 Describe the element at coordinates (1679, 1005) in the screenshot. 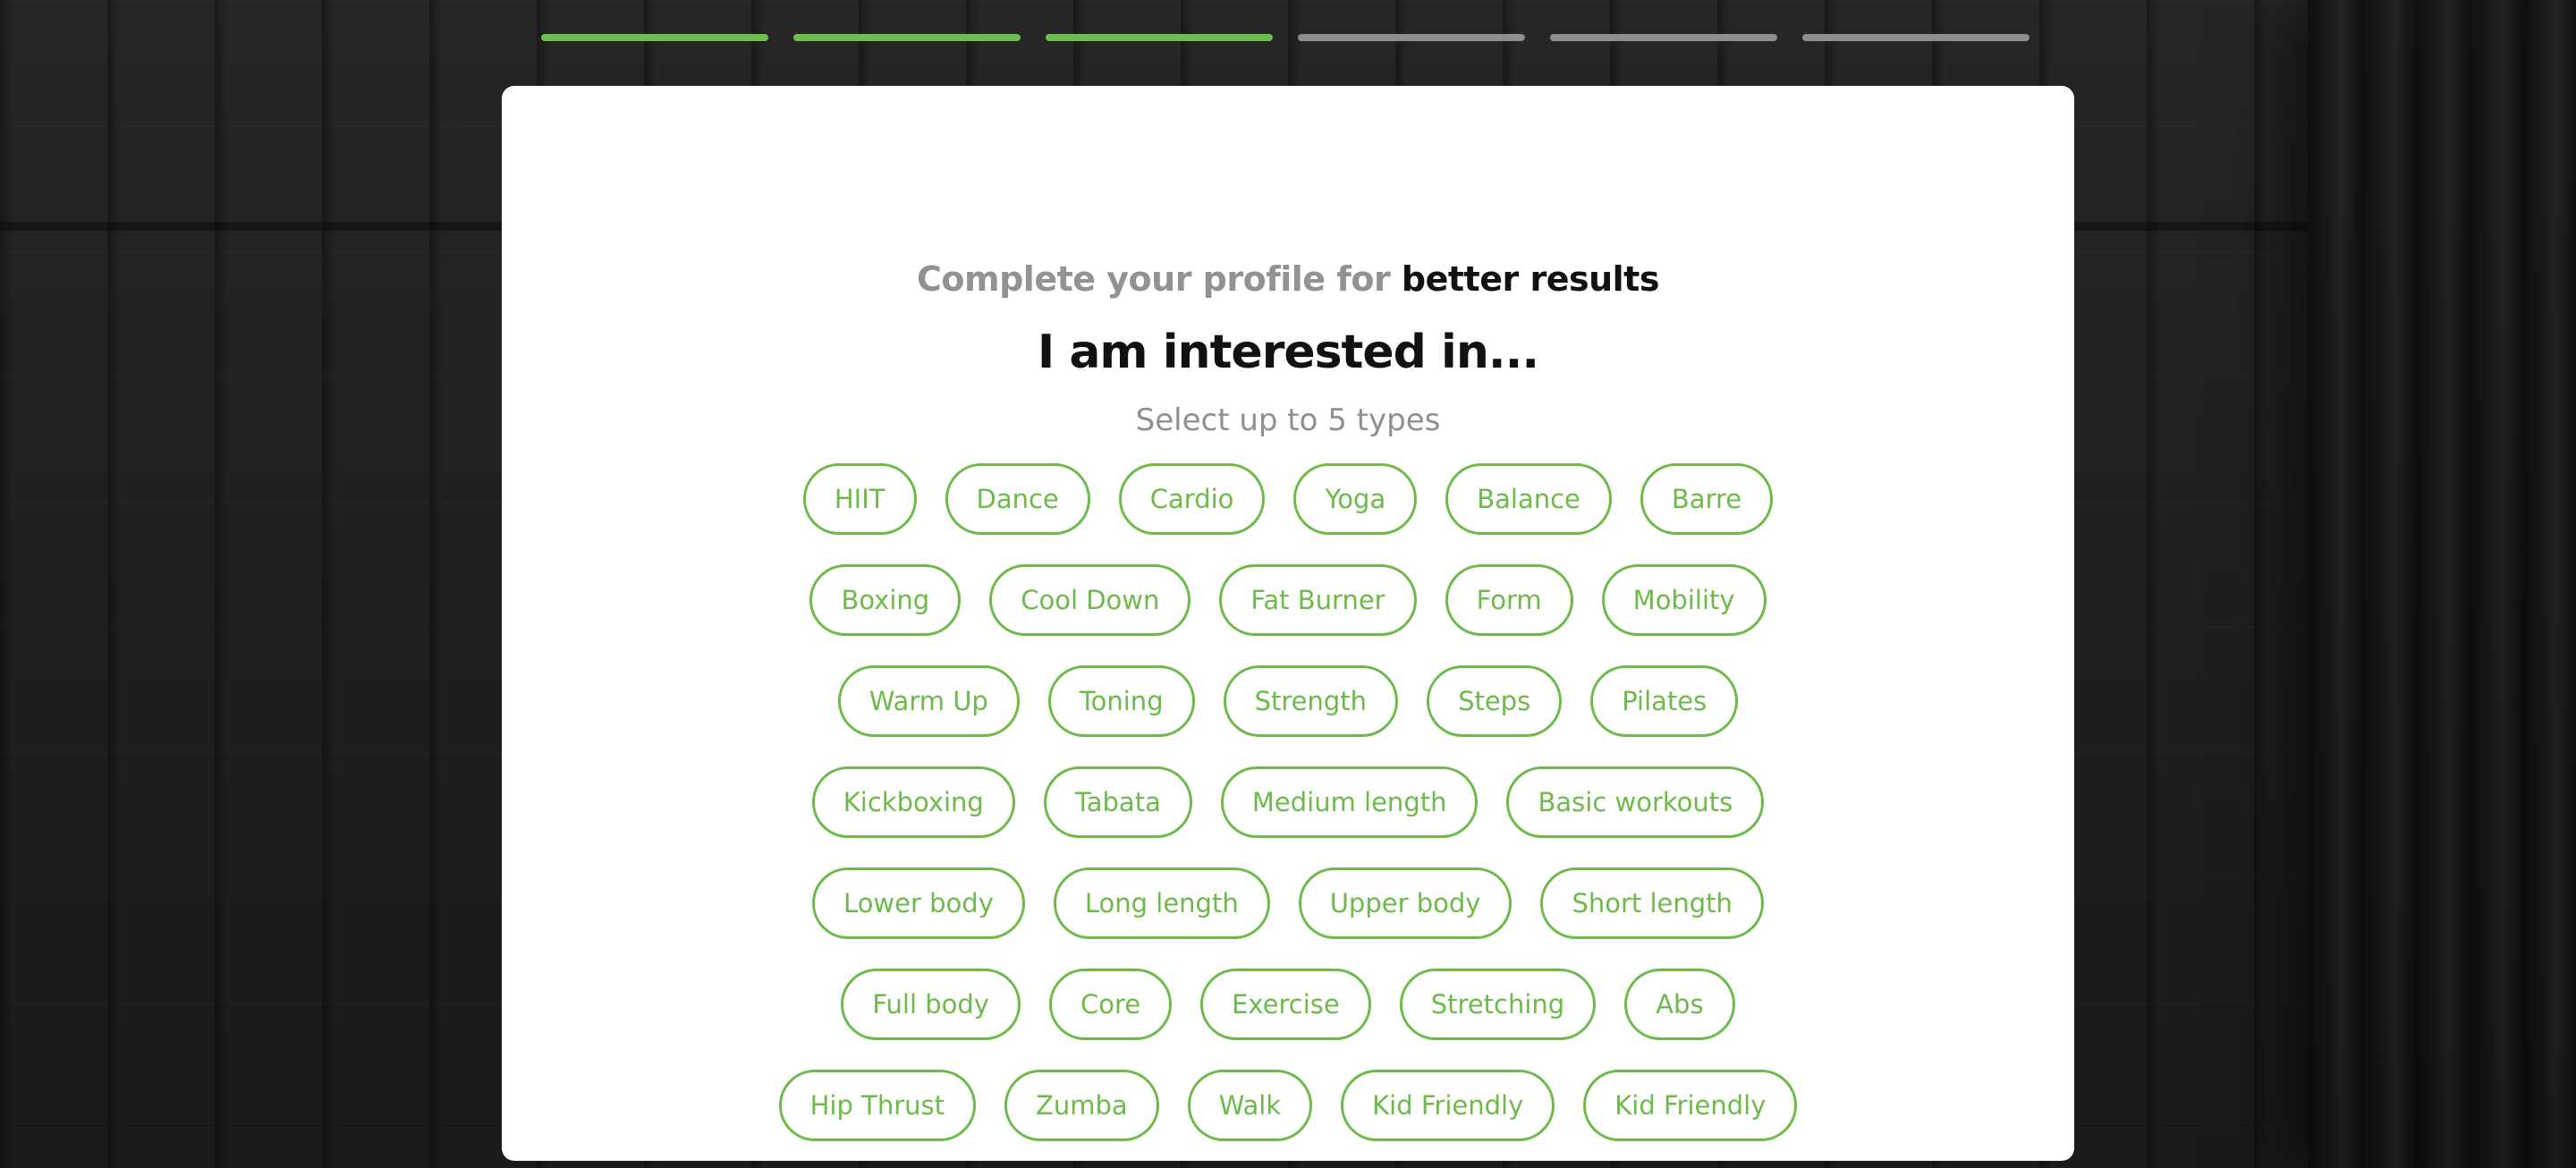

I see `chip-abs: Abs` at that location.